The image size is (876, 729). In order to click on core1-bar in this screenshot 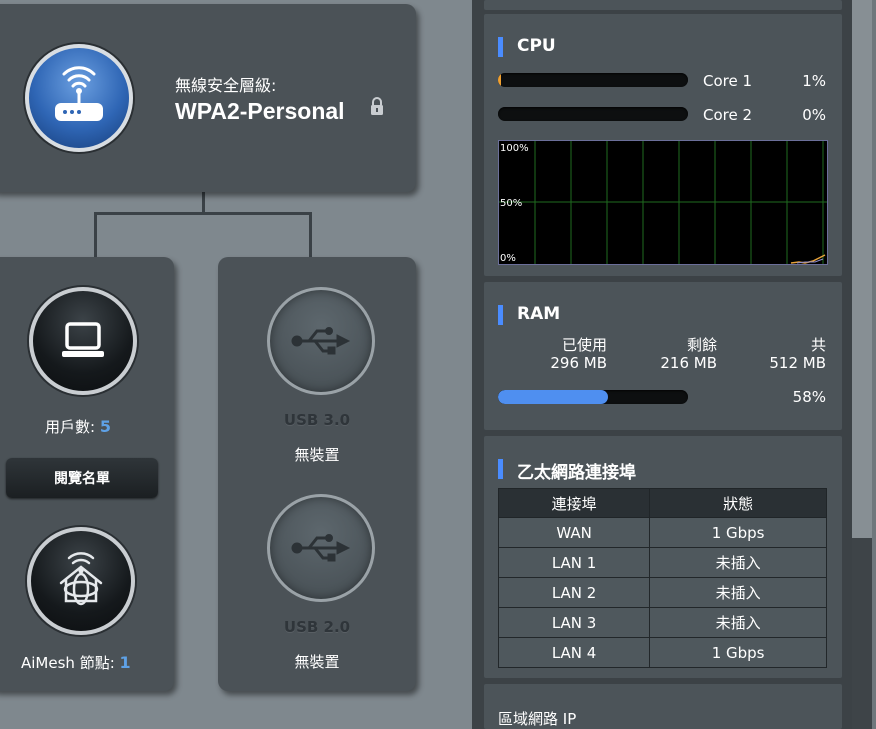, I will do `click(593, 80)`.